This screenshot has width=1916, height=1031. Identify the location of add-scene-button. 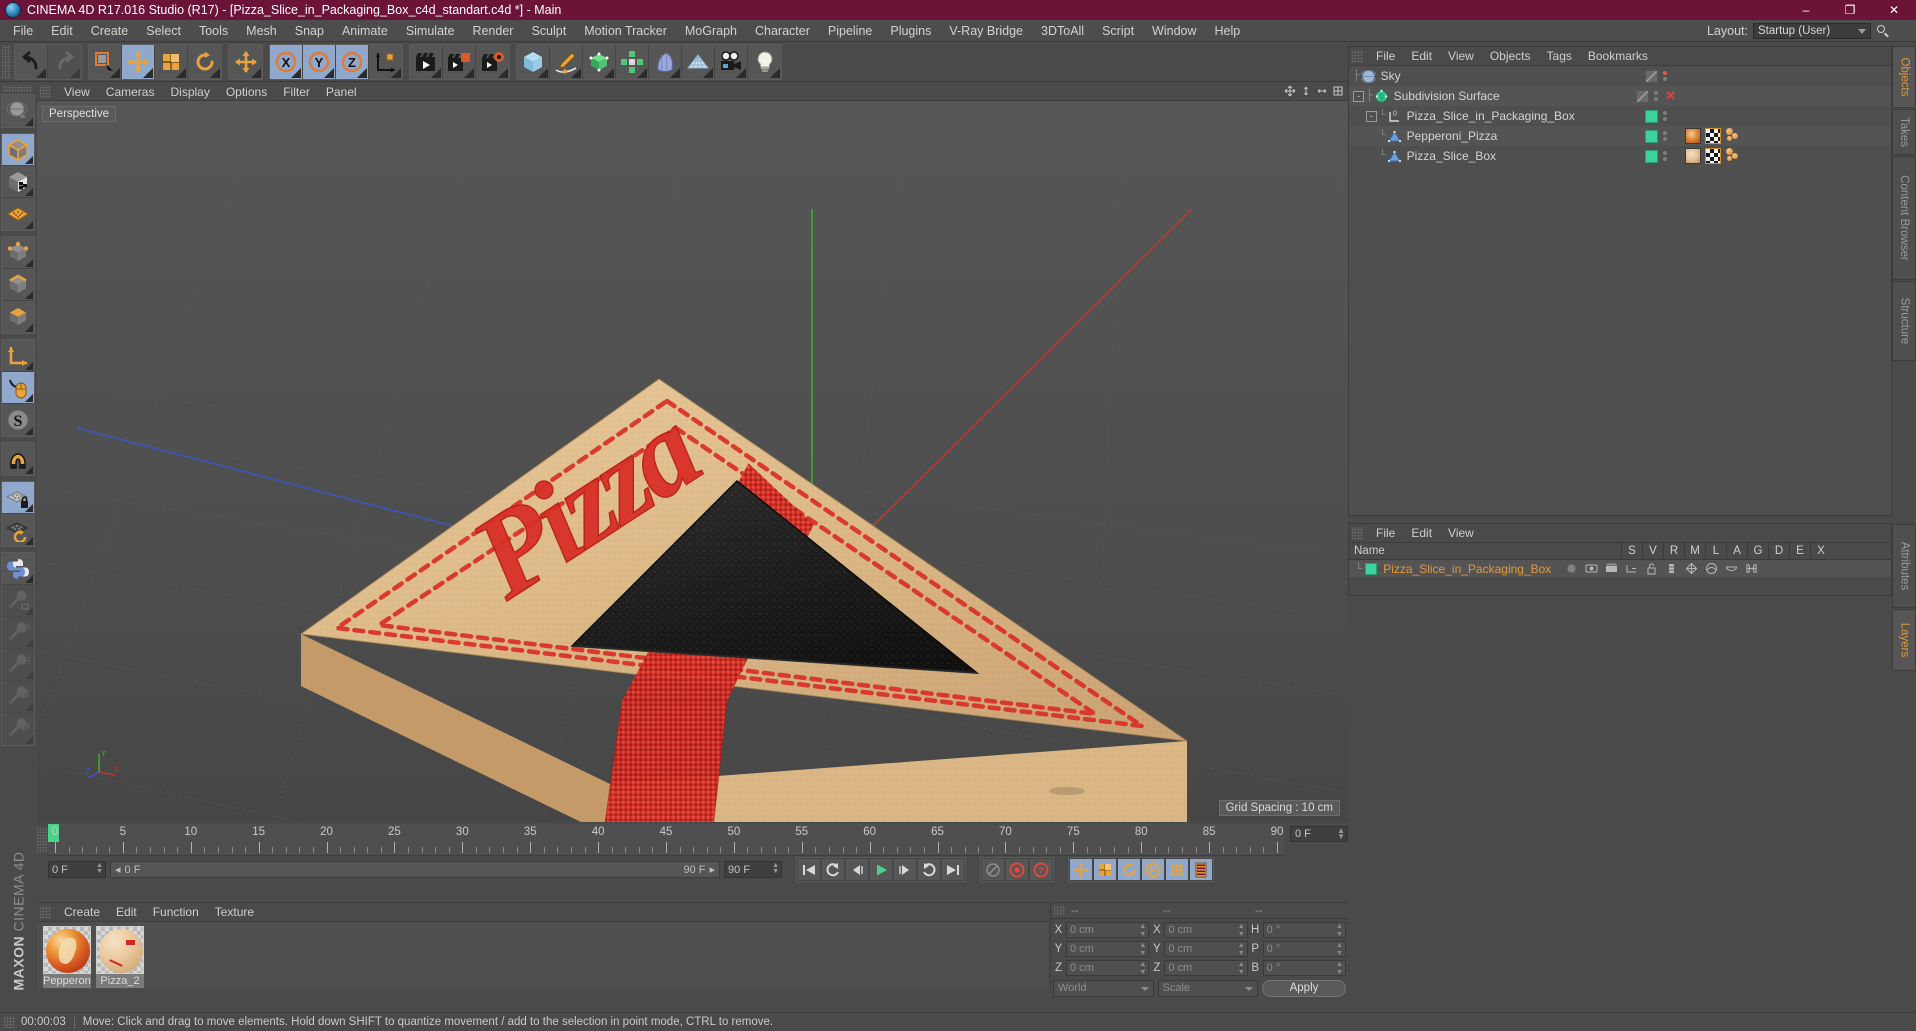
(698, 61).